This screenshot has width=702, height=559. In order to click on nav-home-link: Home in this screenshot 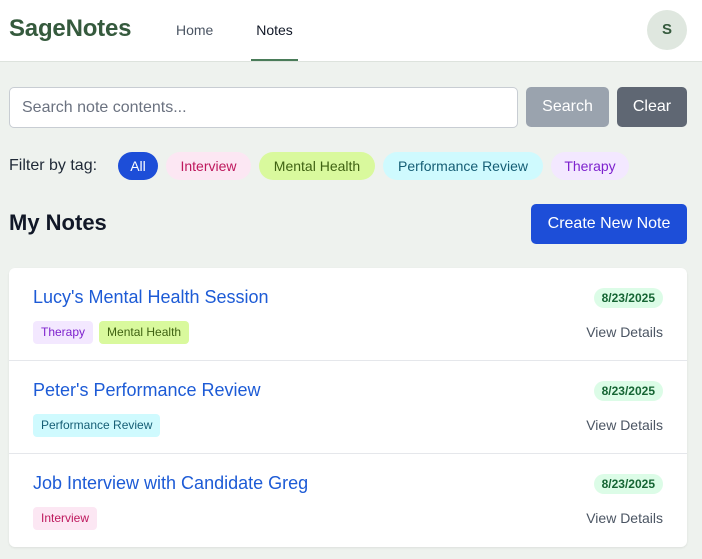, I will do `click(194, 30)`.